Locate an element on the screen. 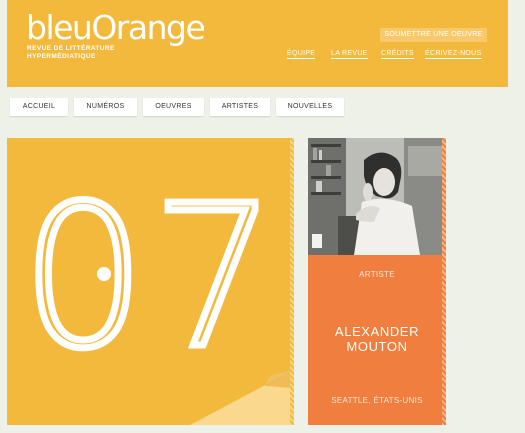 This screenshot has height=433, width=525. header-link-ecrivez-nous: ÉCRIVEZ-NOUS is located at coordinates (453, 54).